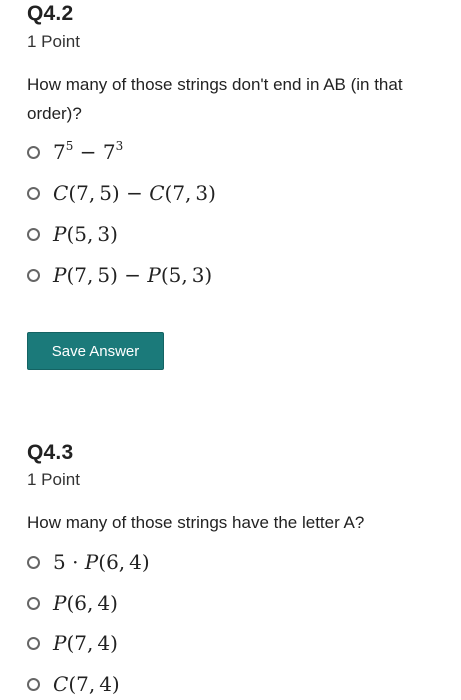  I want to click on question-title: Q4.2, so click(50, 13).